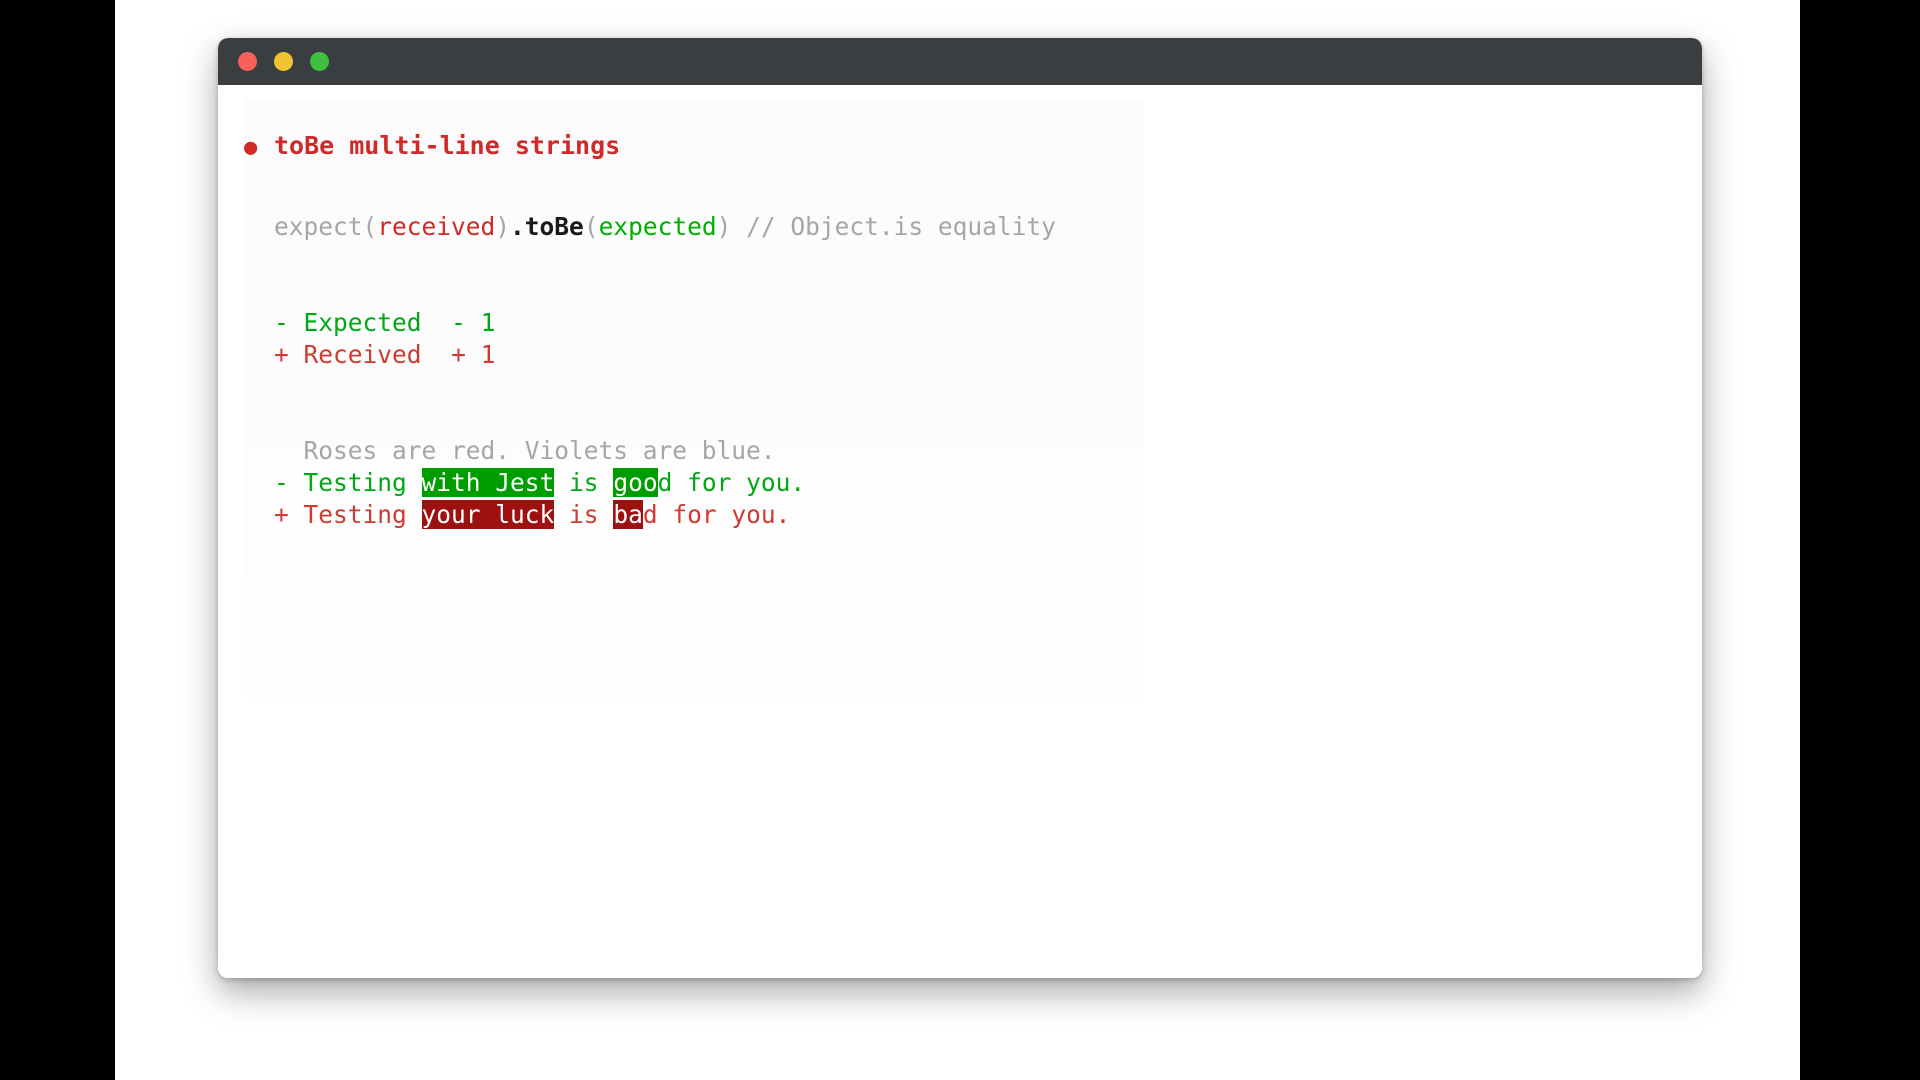 This screenshot has width=1920, height=1080. Describe the element at coordinates (488, 482) in the screenshot. I see `diff-highlight-green: with Jest` at that location.